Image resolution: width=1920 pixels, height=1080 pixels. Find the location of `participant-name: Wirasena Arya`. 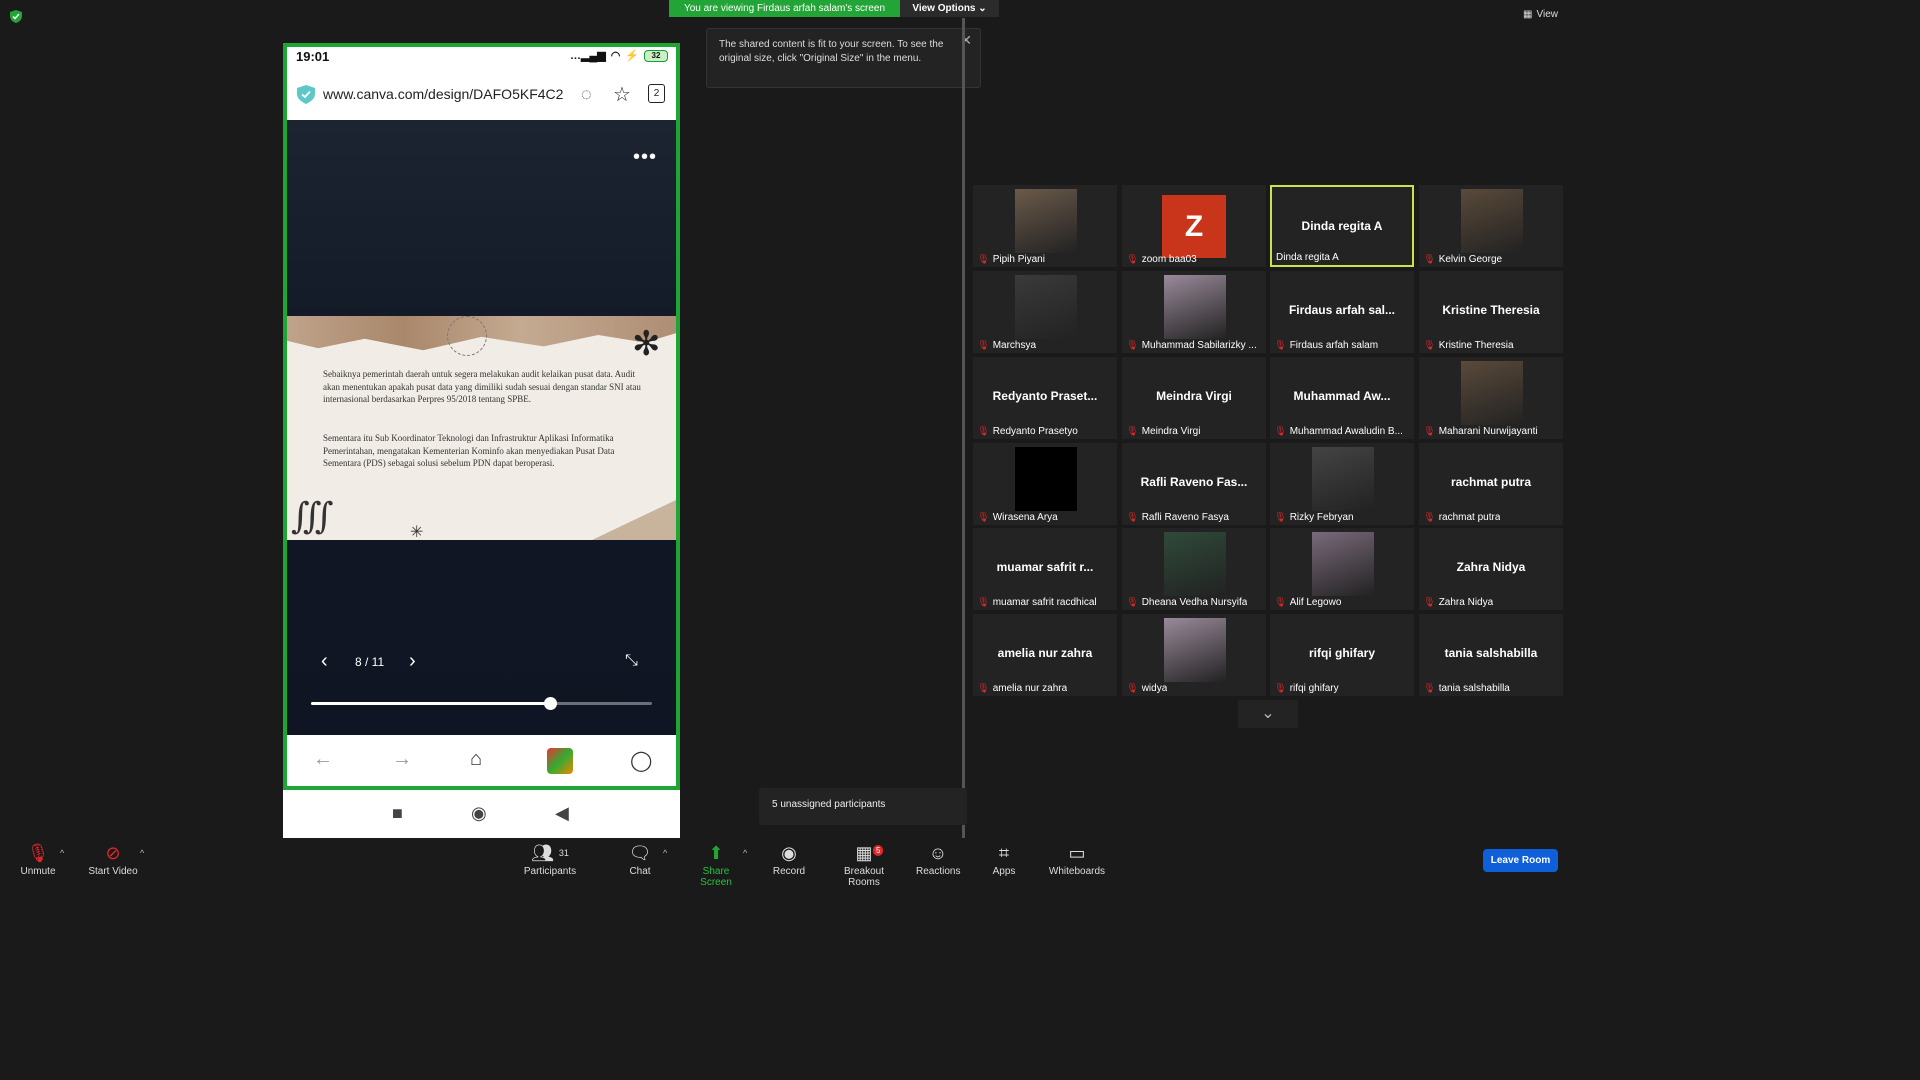

participant-name: Wirasena Arya is located at coordinates (1025, 517).